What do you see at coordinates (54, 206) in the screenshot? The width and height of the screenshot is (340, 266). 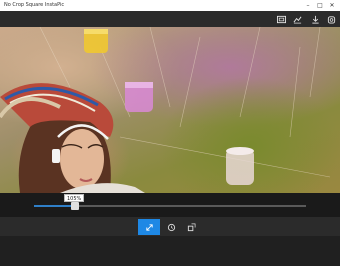 I see `zoom-slider-fill` at bounding box center [54, 206].